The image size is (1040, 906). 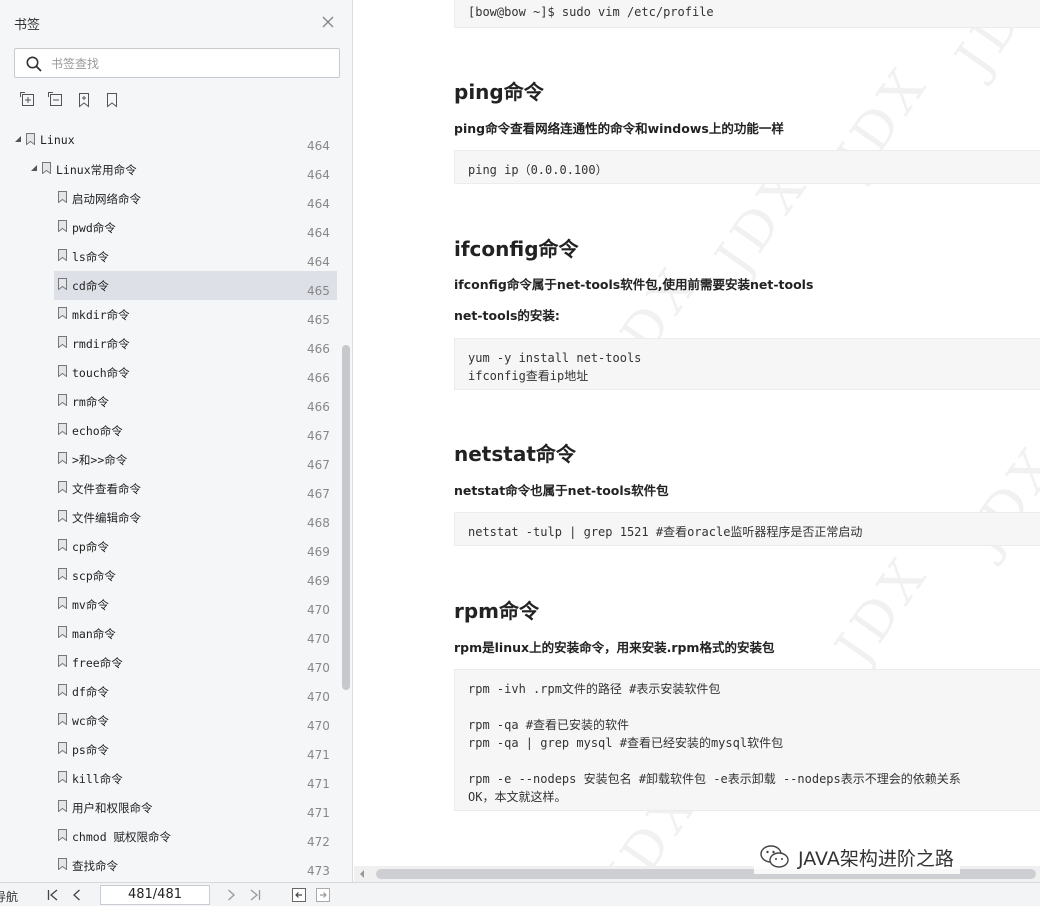 I want to click on bookmark-item: 文件查看命令 467, so click(x=168, y=488).